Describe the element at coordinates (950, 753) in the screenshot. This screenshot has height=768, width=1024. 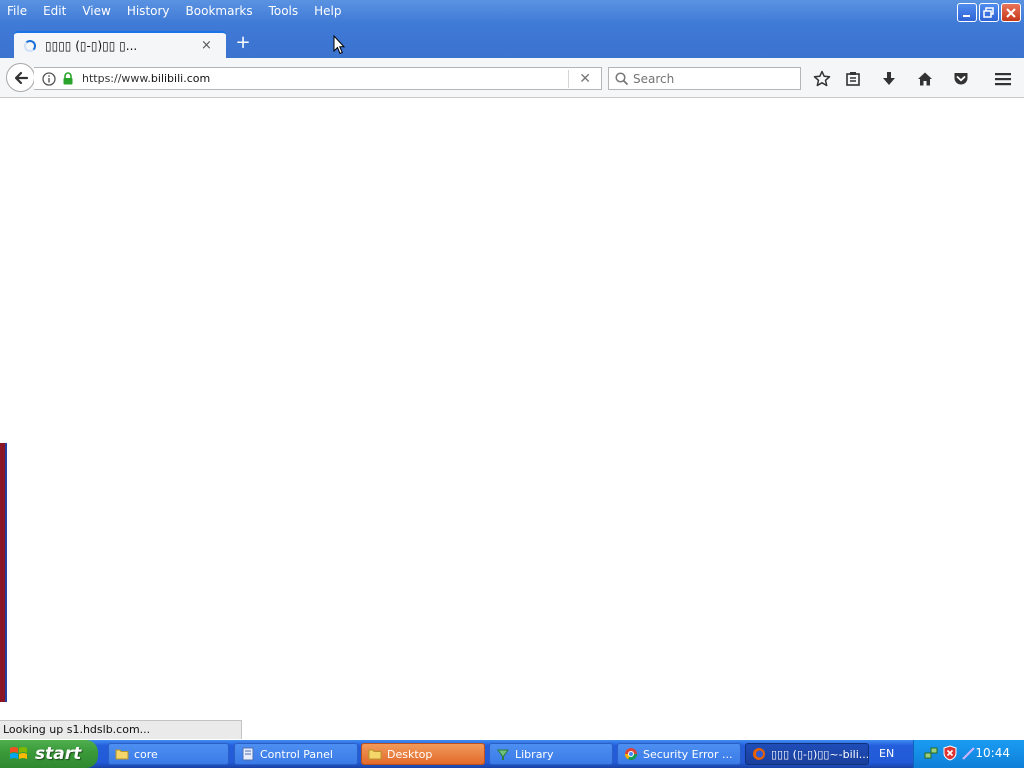
I see `security-shield-icon` at that location.